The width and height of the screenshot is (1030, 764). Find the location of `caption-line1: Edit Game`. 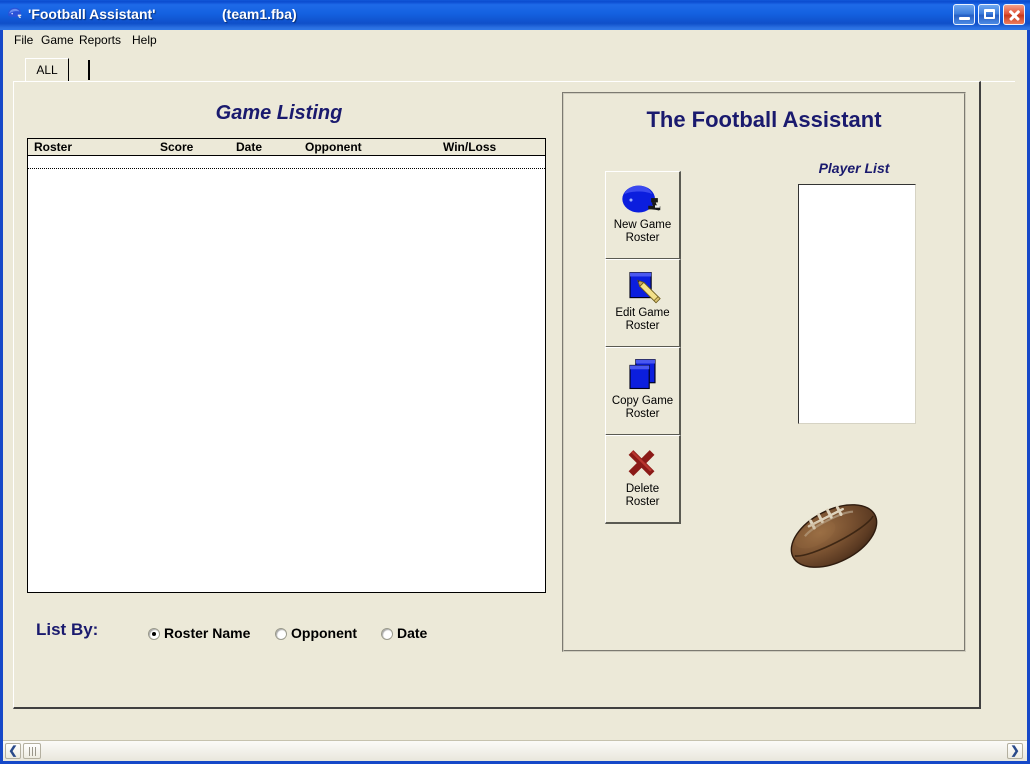

caption-line1: Edit Game is located at coordinates (642, 313).